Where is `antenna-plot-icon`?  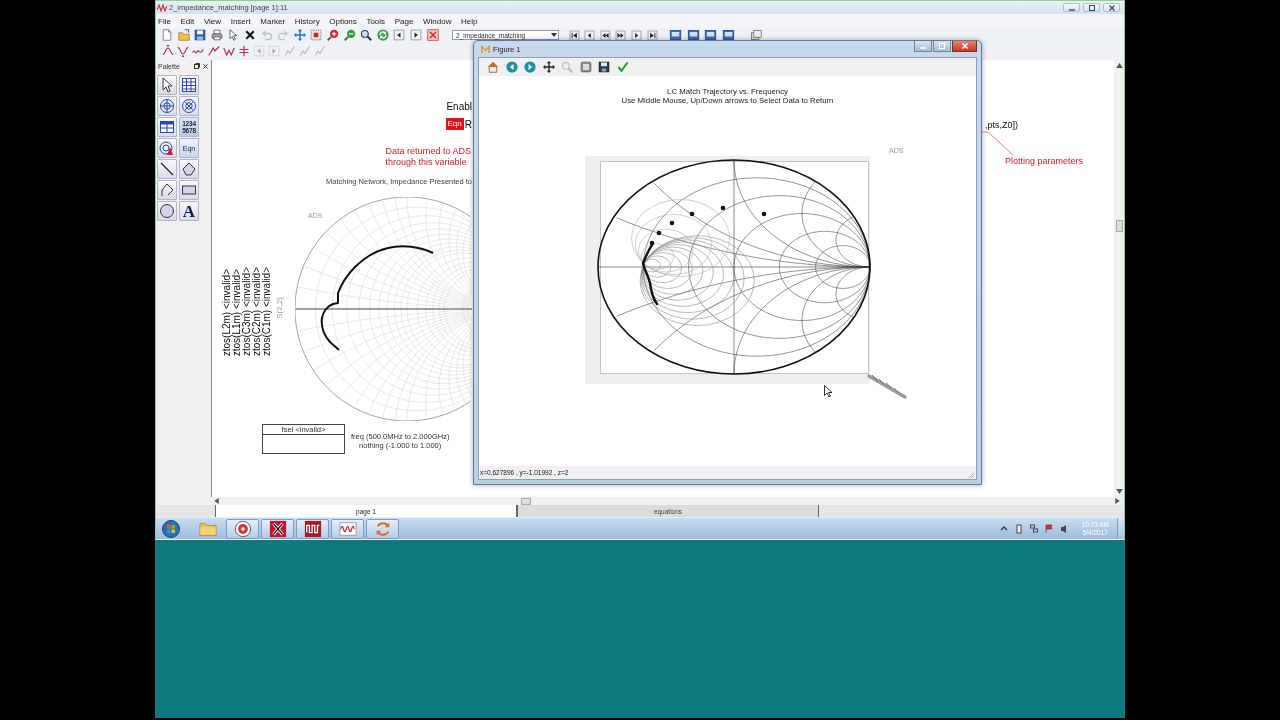 antenna-plot-icon is located at coordinates (167, 148).